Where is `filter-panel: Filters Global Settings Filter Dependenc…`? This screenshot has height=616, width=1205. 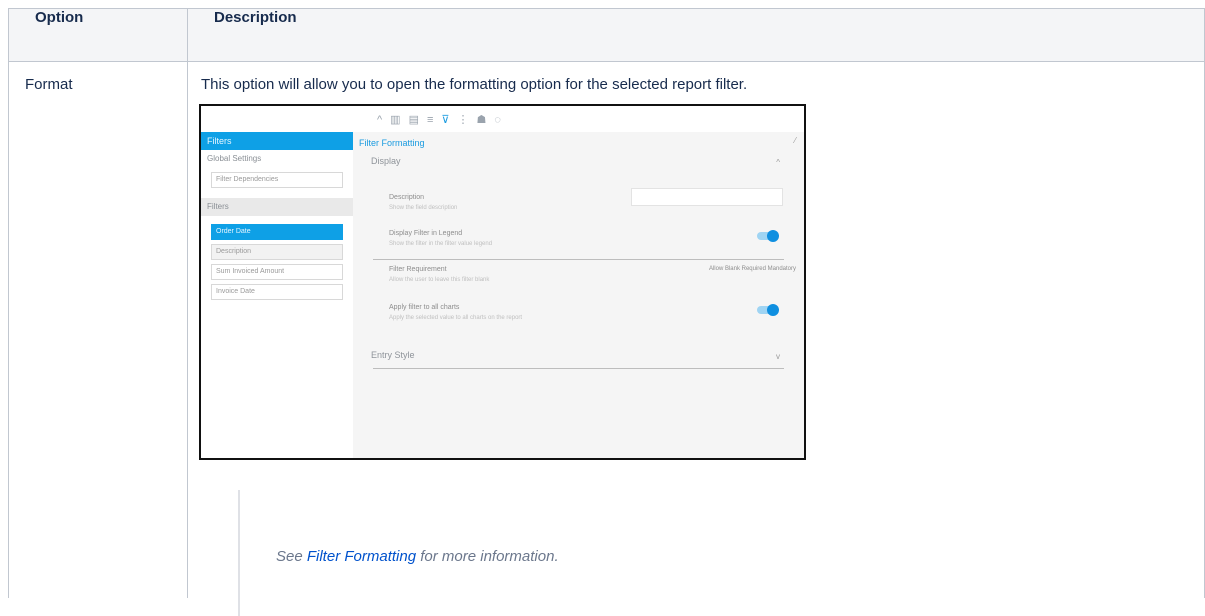 filter-panel: Filters Global Settings Filter Dependenc… is located at coordinates (277, 295).